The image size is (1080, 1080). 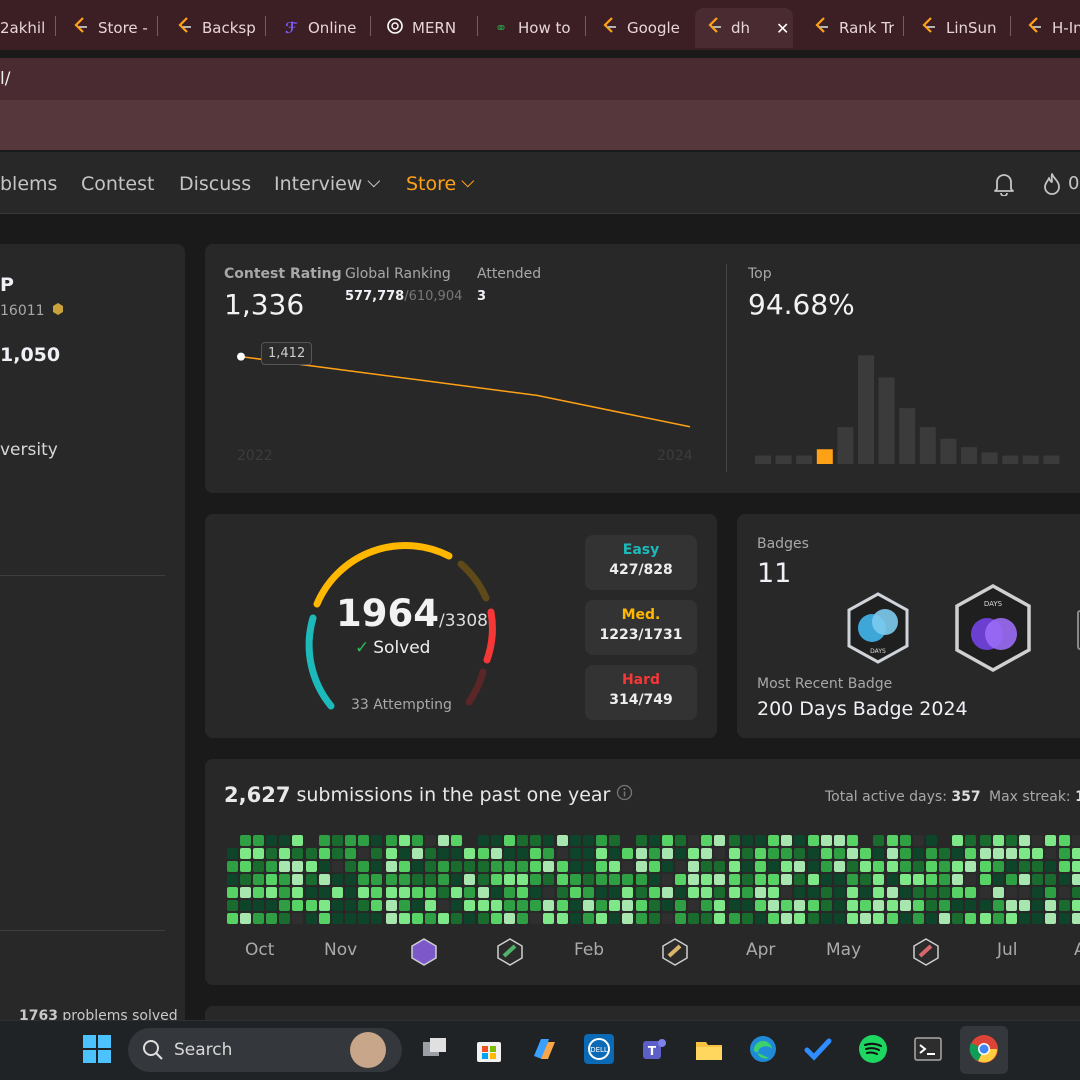 What do you see at coordinates (599, 1049) in the screenshot?
I see `dell-icon: DELL` at bounding box center [599, 1049].